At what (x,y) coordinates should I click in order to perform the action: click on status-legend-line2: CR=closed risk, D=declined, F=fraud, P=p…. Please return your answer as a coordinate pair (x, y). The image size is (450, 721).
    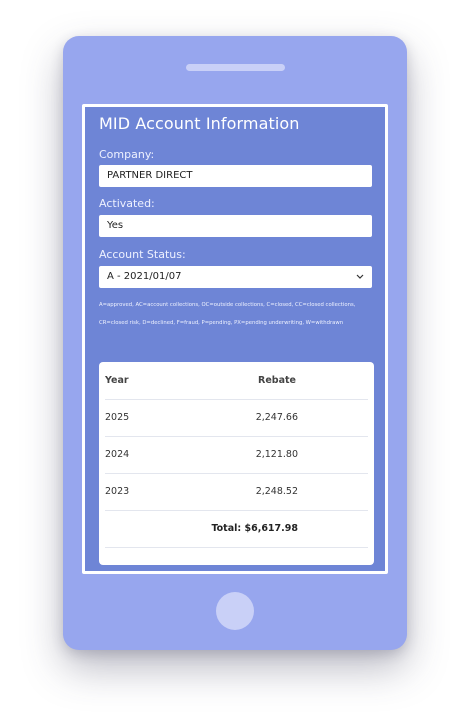
    Looking at the image, I should click on (221, 323).